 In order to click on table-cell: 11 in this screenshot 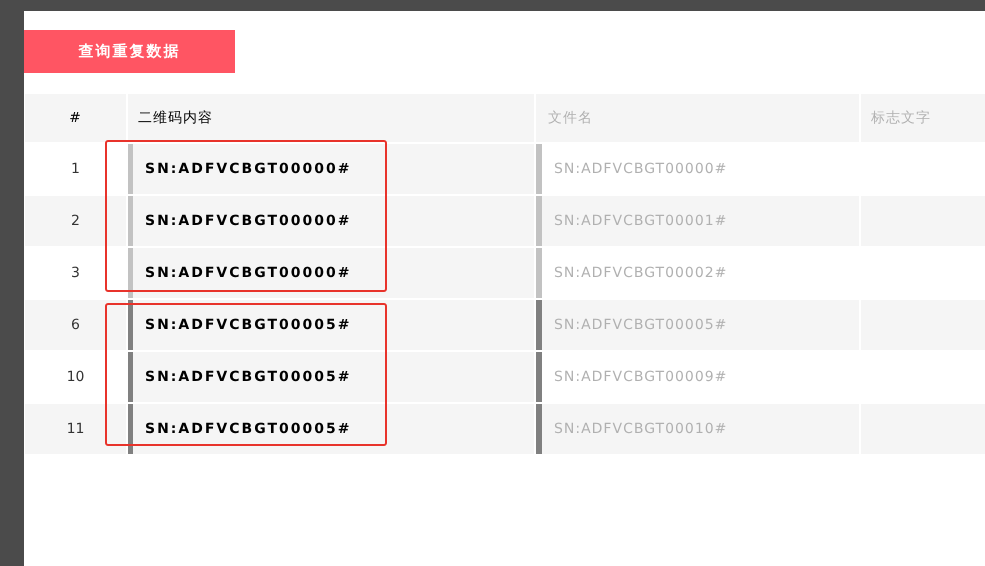, I will do `click(75, 429)`.